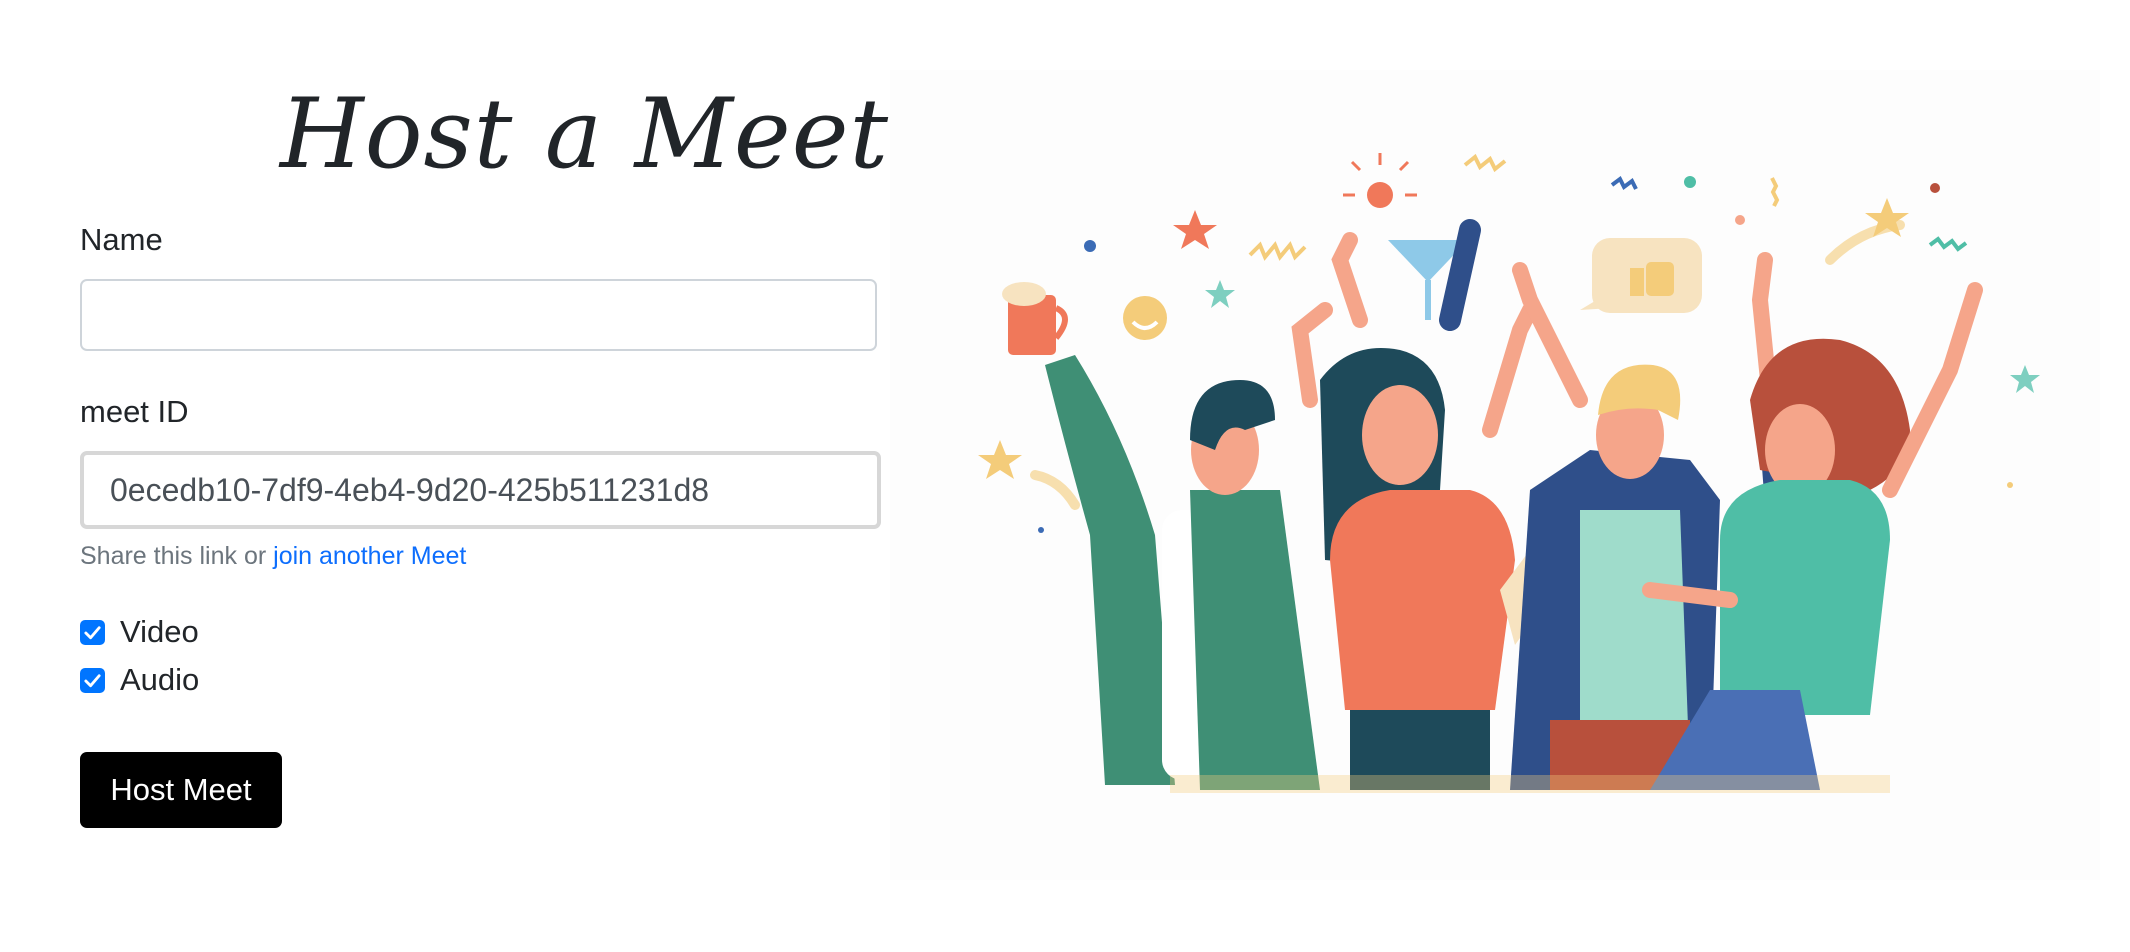 The image size is (2130, 952). I want to click on audio-label: Audio, so click(160, 679).